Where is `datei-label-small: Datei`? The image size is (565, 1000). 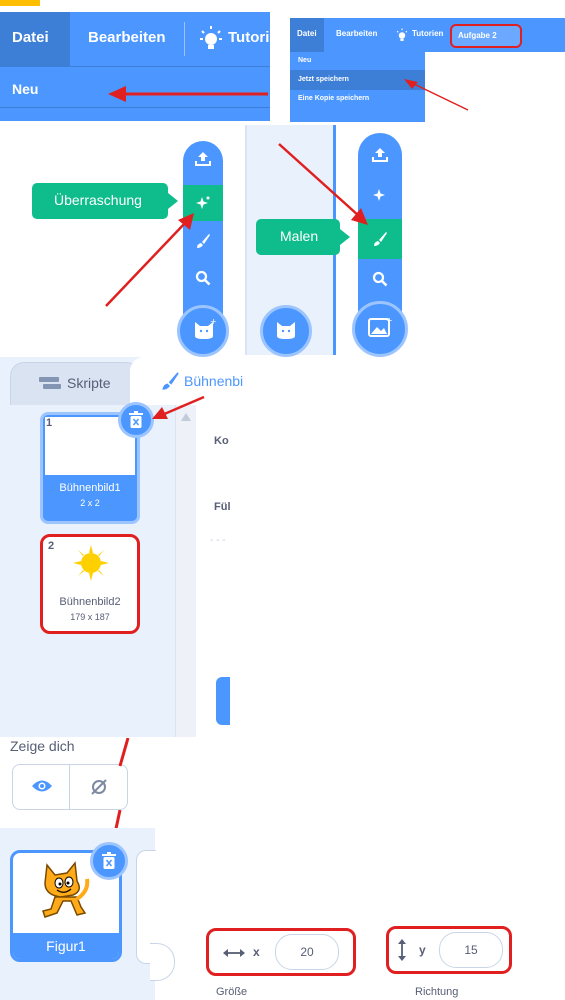
datei-label-small: Datei is located at coordinates (307, 33).